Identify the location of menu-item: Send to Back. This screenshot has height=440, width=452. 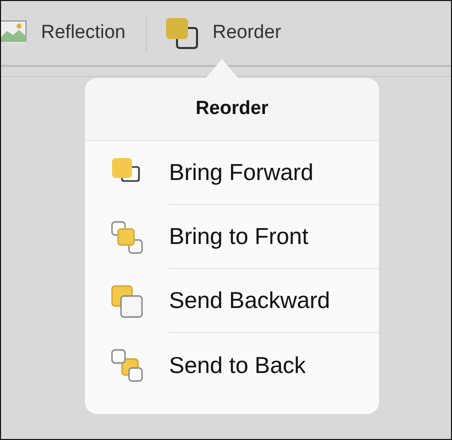
(232, 365).